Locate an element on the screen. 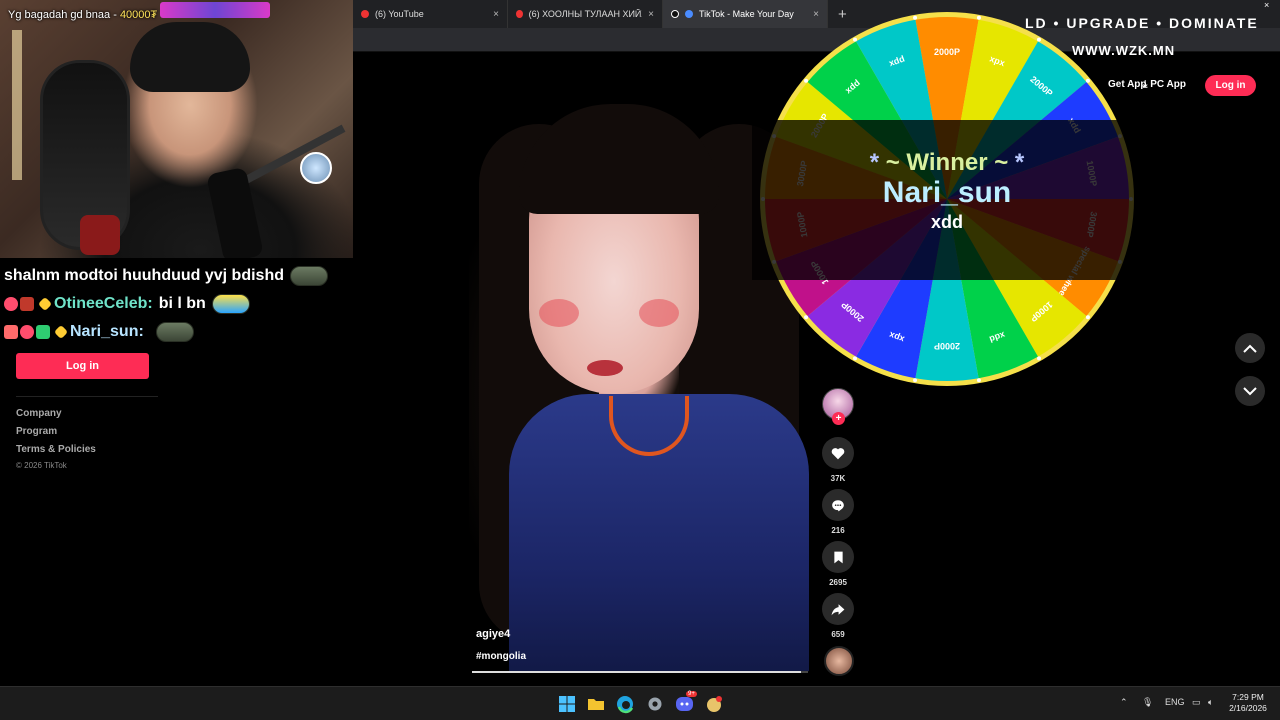 Image resolution: width=1280 pixels, height=720 pixels. start-button is located at coordinates (567, 704).